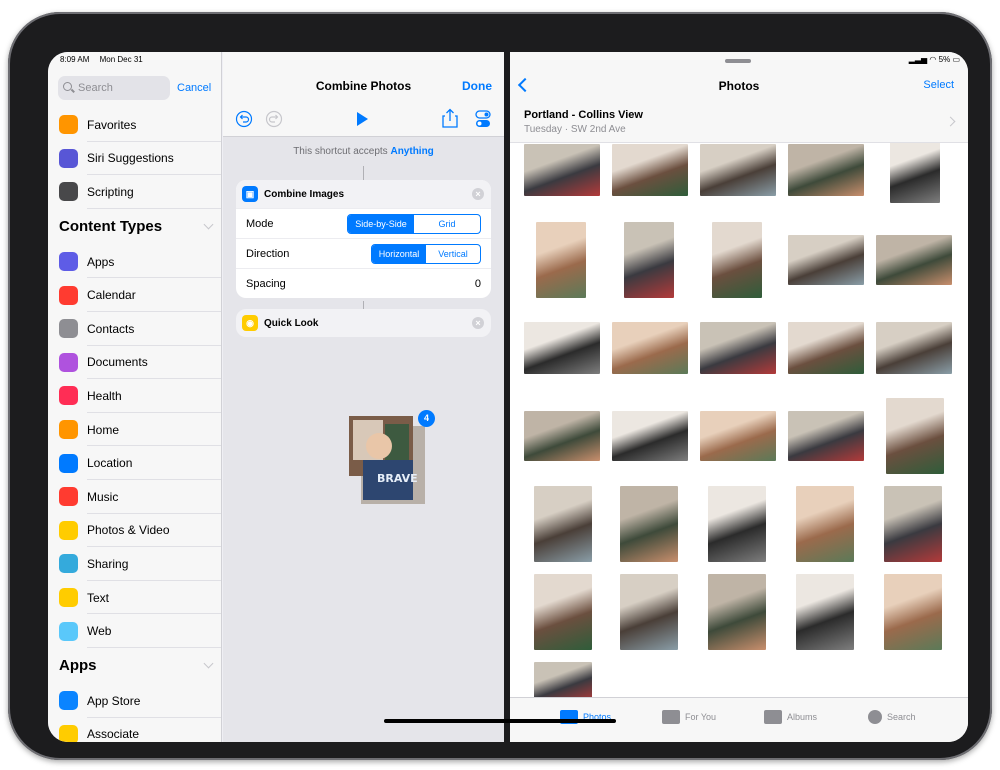 This screenshot has height=770, width=1000. What do you see at coordinates (250, 194) in the screenshot?
I see `photos-action-icon: ▣` at bounding box center [250, 194].